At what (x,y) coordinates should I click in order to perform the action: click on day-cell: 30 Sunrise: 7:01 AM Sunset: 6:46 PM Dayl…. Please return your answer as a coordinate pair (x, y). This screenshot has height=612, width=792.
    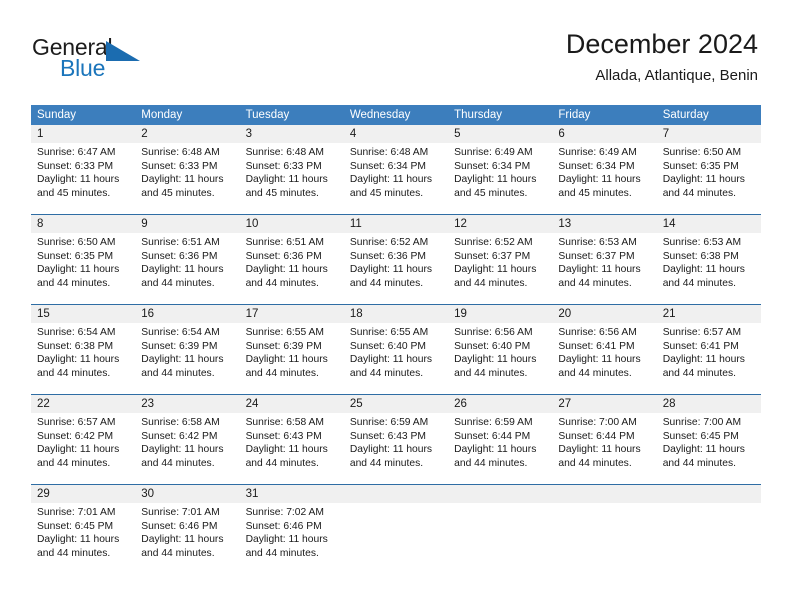
    Looking at the image, I should click on (187, 529).